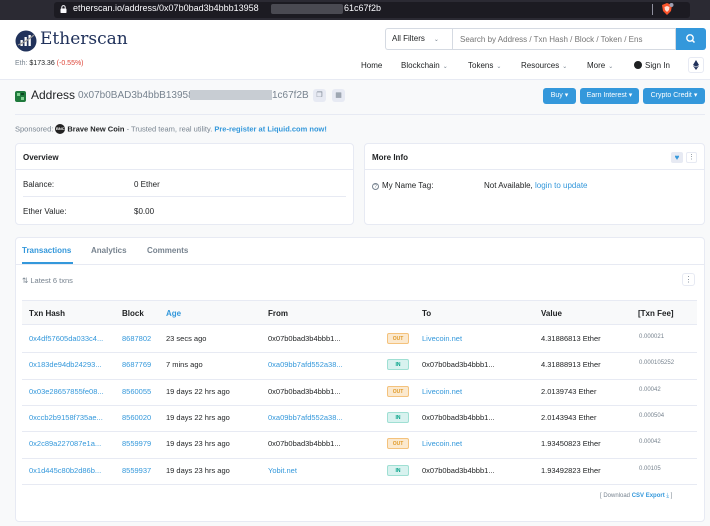 The image size is (710, 526). Describe the element at coordinates (609, 96) in the screenshot. I see `earn-interest-button: Earn Interest ▾` at that location.